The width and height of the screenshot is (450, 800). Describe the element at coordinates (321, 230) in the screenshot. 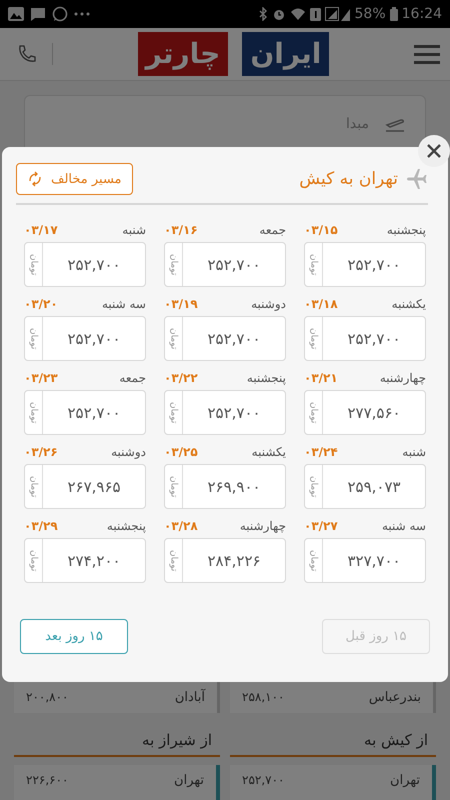

I see `date: ۰۳/۱۵` at that location.